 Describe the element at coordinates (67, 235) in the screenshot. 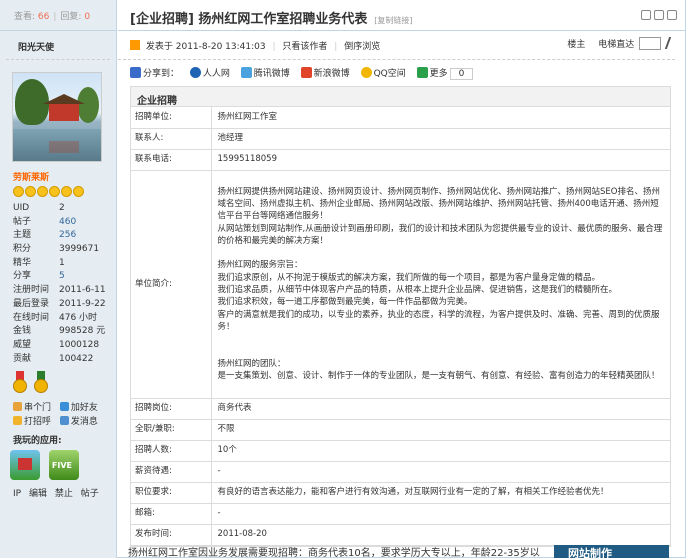

I see `threads-count-link: 256` at that location.